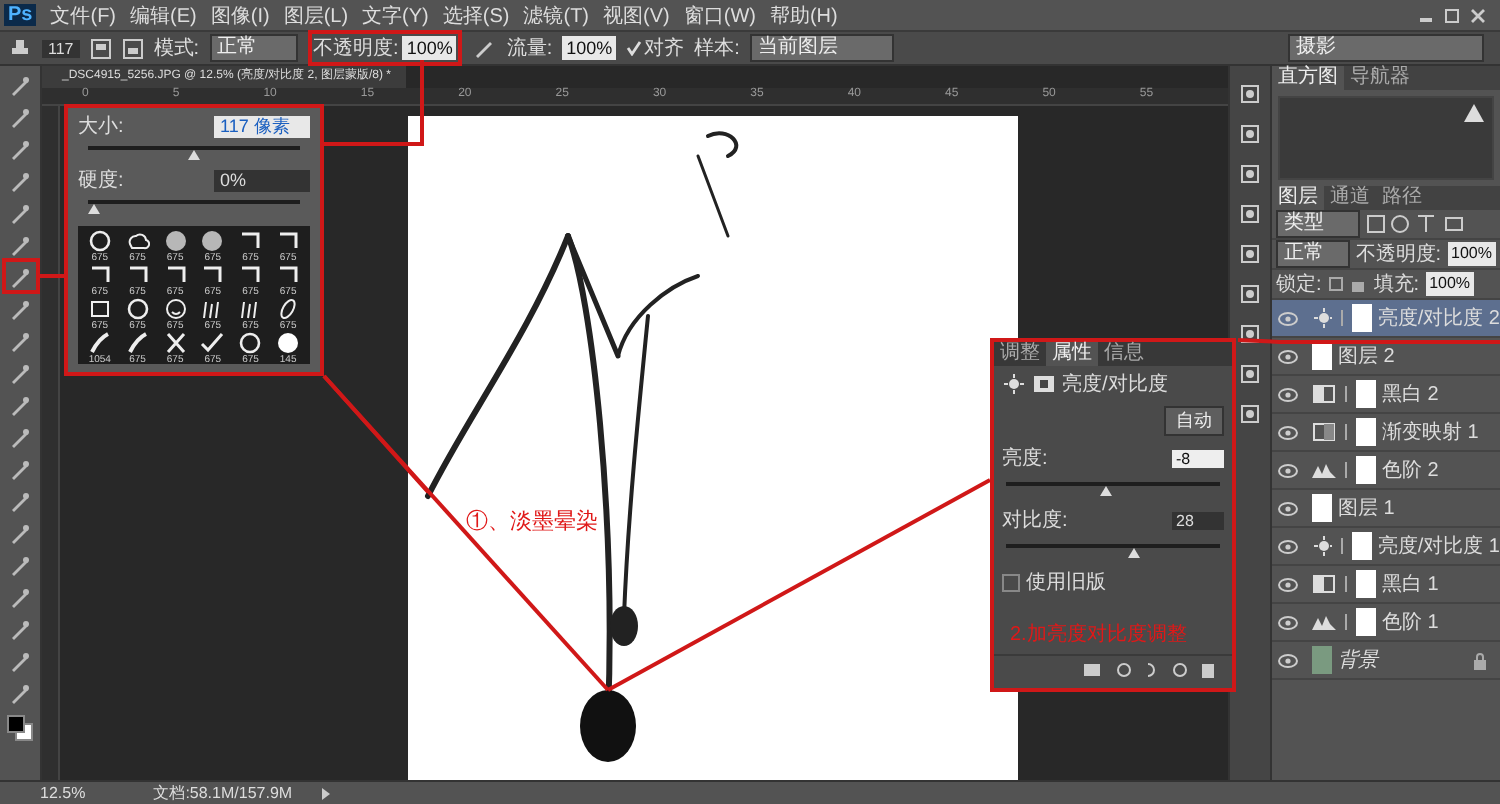 This screenshot has width=1500, height=804. I want to click on layer-row: 图层 1, so click(1386, 509).